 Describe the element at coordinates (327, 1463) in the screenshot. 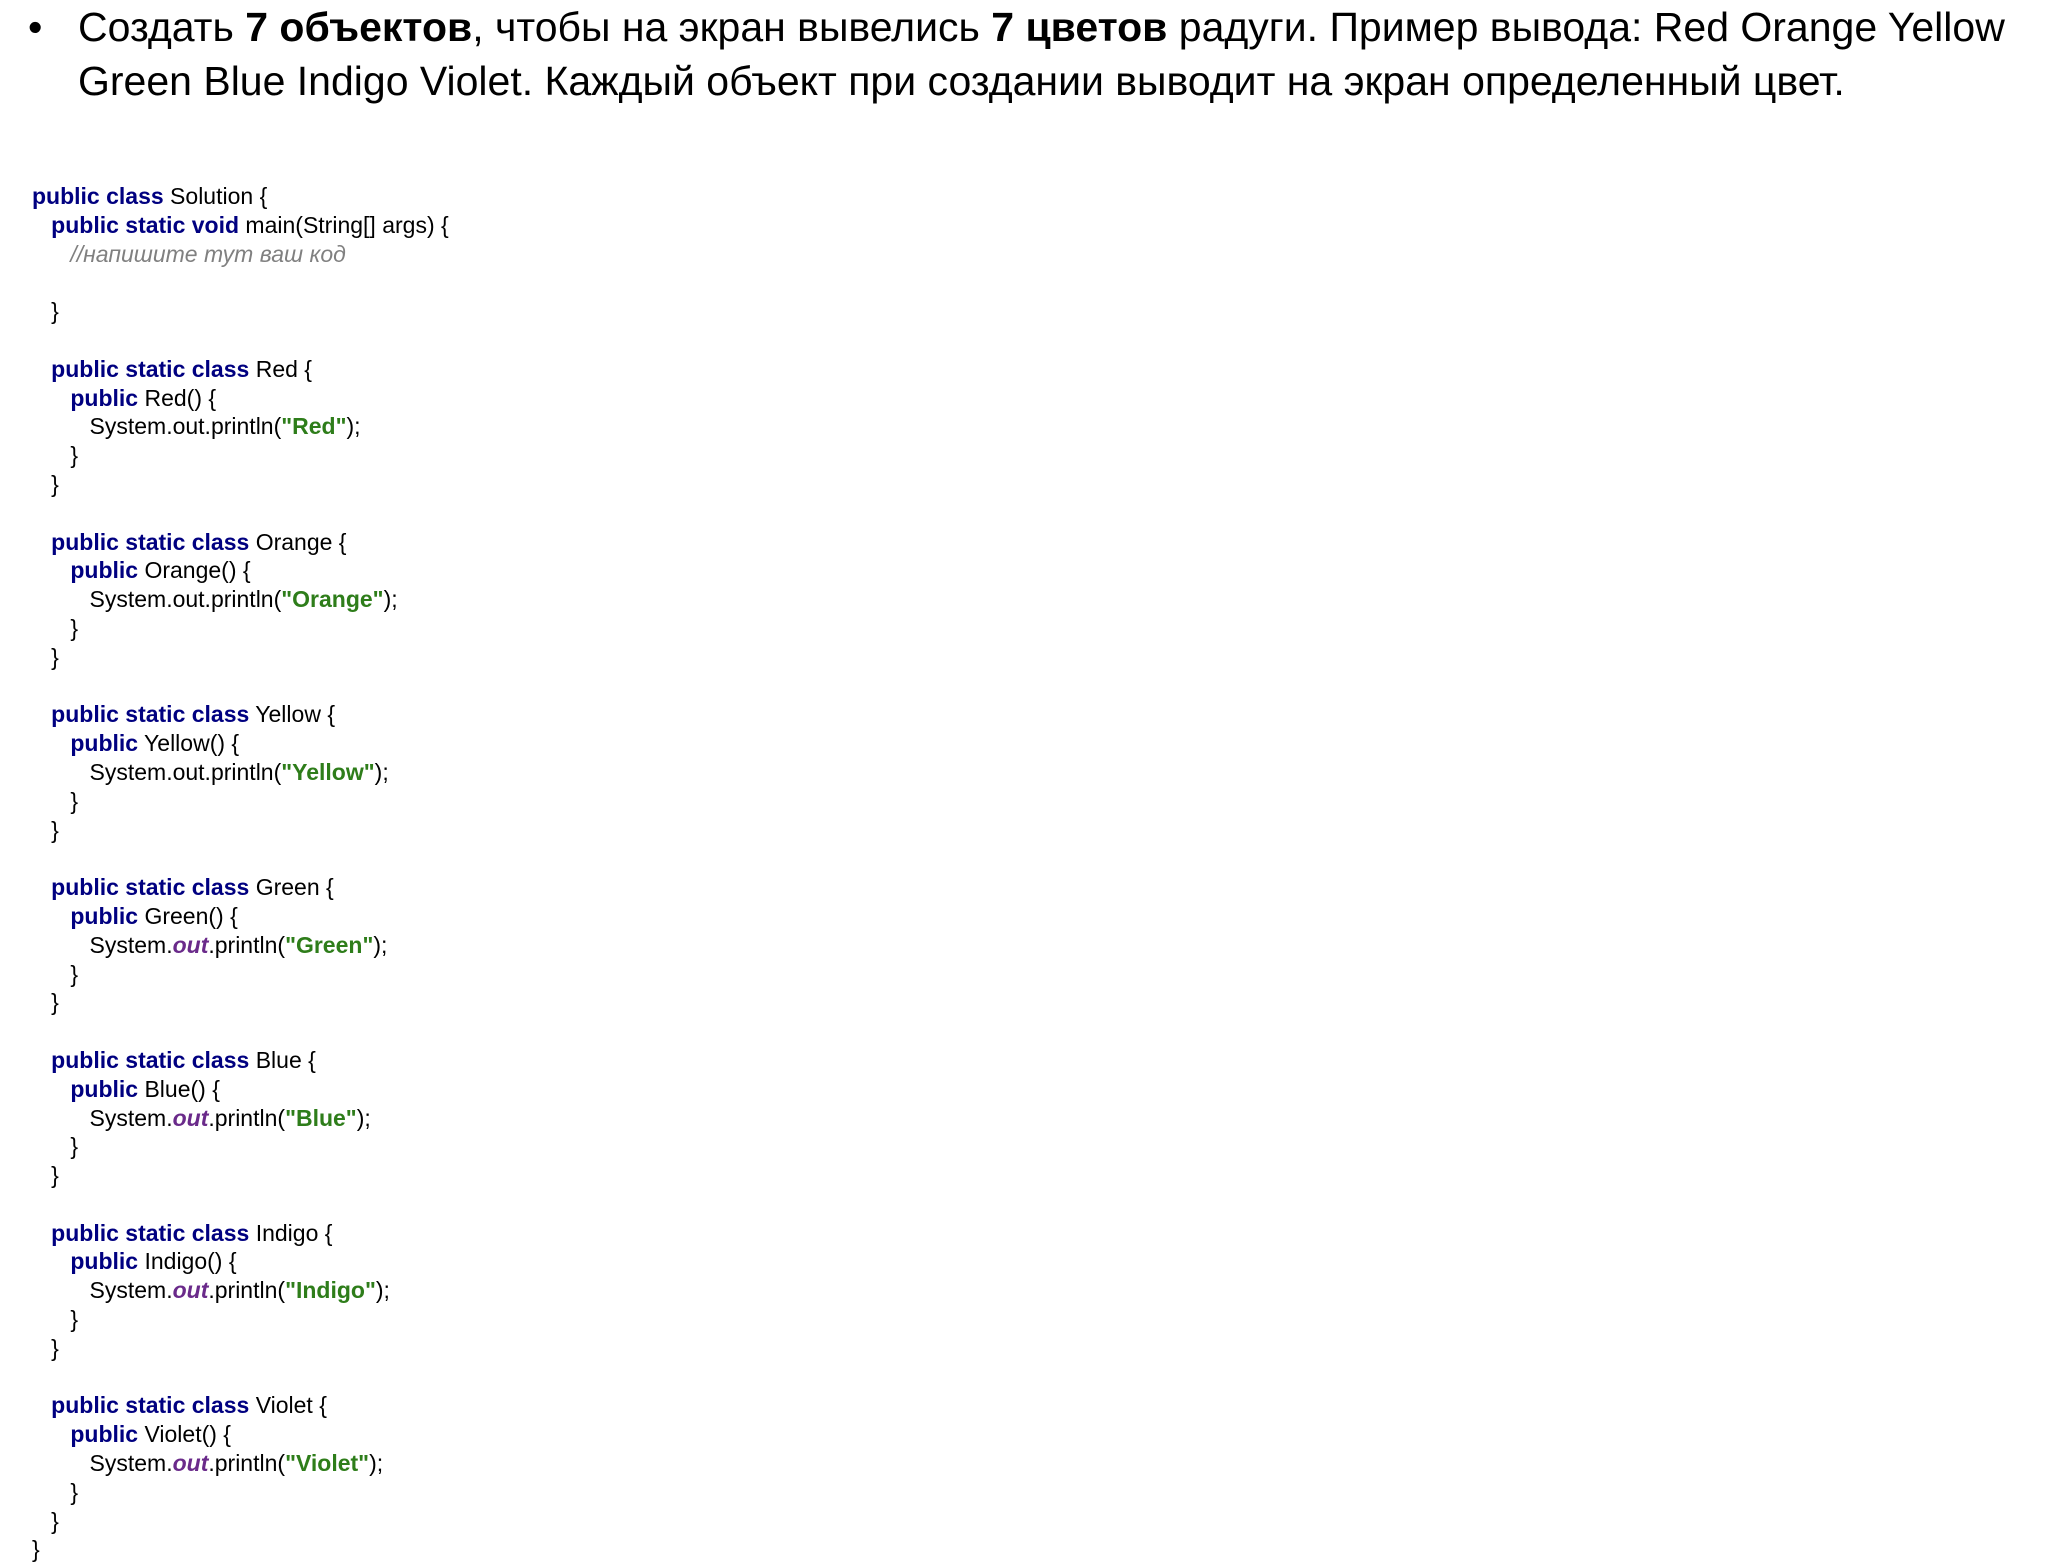

I see `code-string: "Violet"` at that location.